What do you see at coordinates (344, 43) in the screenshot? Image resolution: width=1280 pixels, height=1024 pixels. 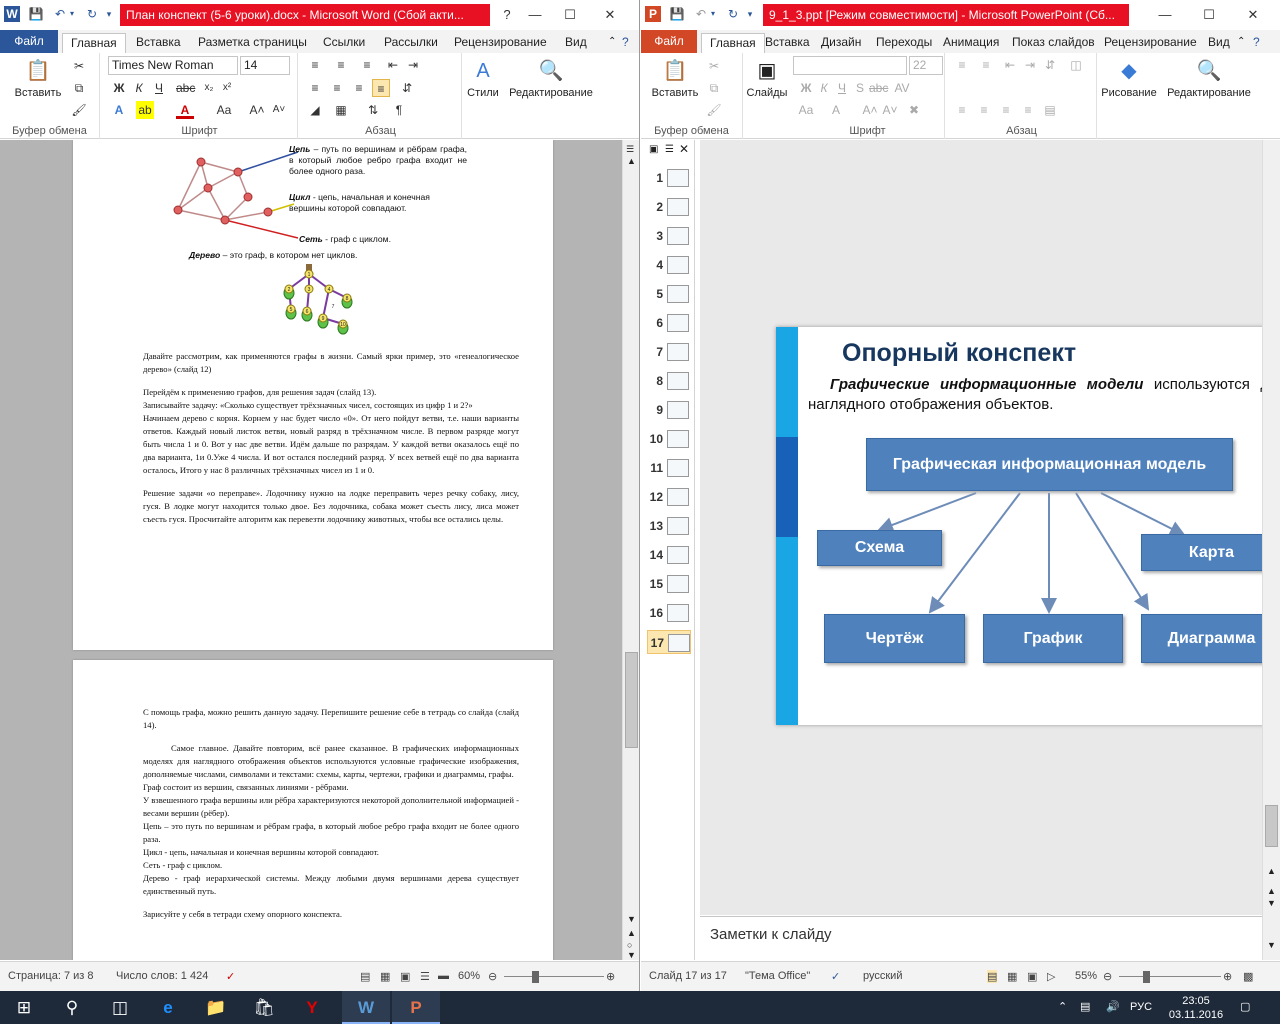 I see `tab-references: Ссылки` at bounding box center [344, 43].